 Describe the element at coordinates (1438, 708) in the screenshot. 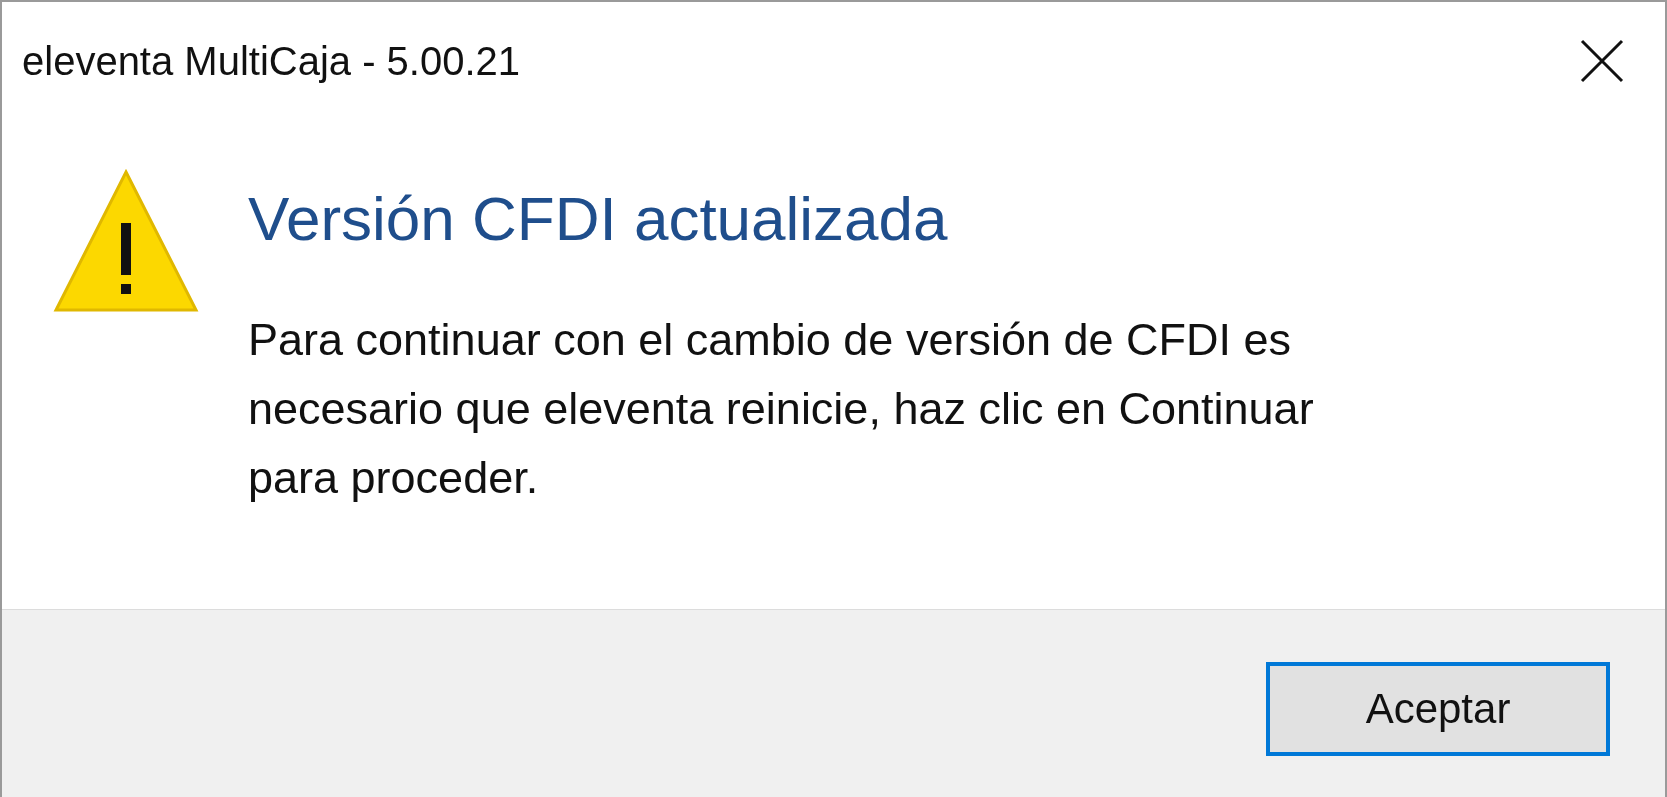

I see `accept-button: Aceptar` at that location.